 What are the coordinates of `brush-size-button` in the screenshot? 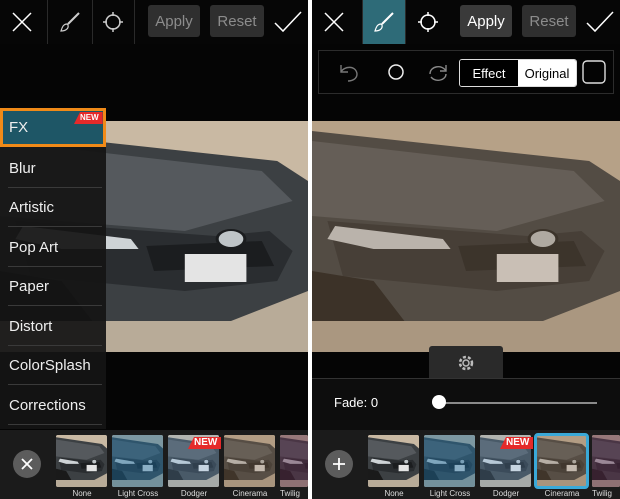 It's located at (396, 72).